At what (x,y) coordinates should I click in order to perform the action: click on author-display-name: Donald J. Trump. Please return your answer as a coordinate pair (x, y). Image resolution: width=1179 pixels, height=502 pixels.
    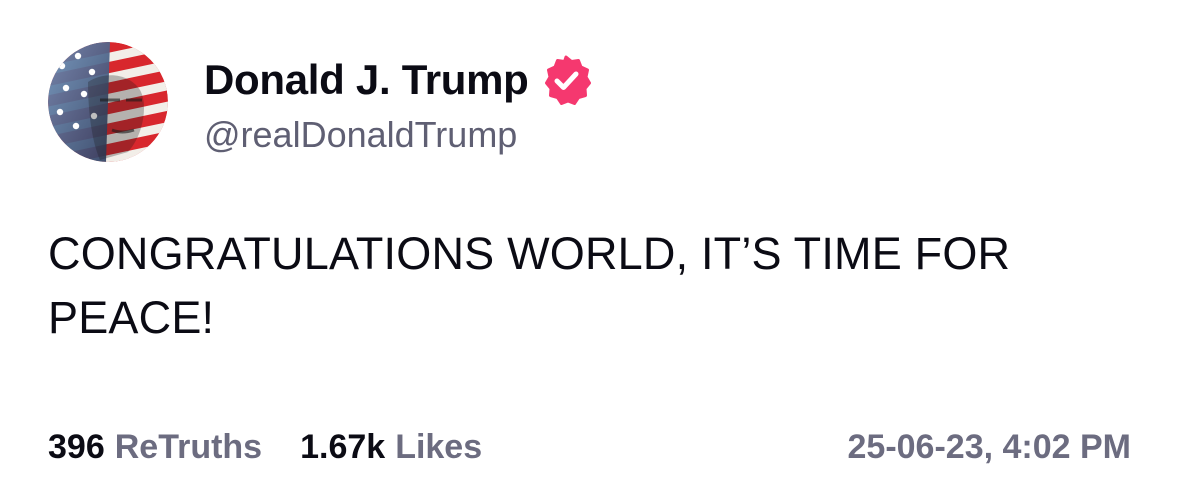
    Looking at the image, I should click on (366, 80).